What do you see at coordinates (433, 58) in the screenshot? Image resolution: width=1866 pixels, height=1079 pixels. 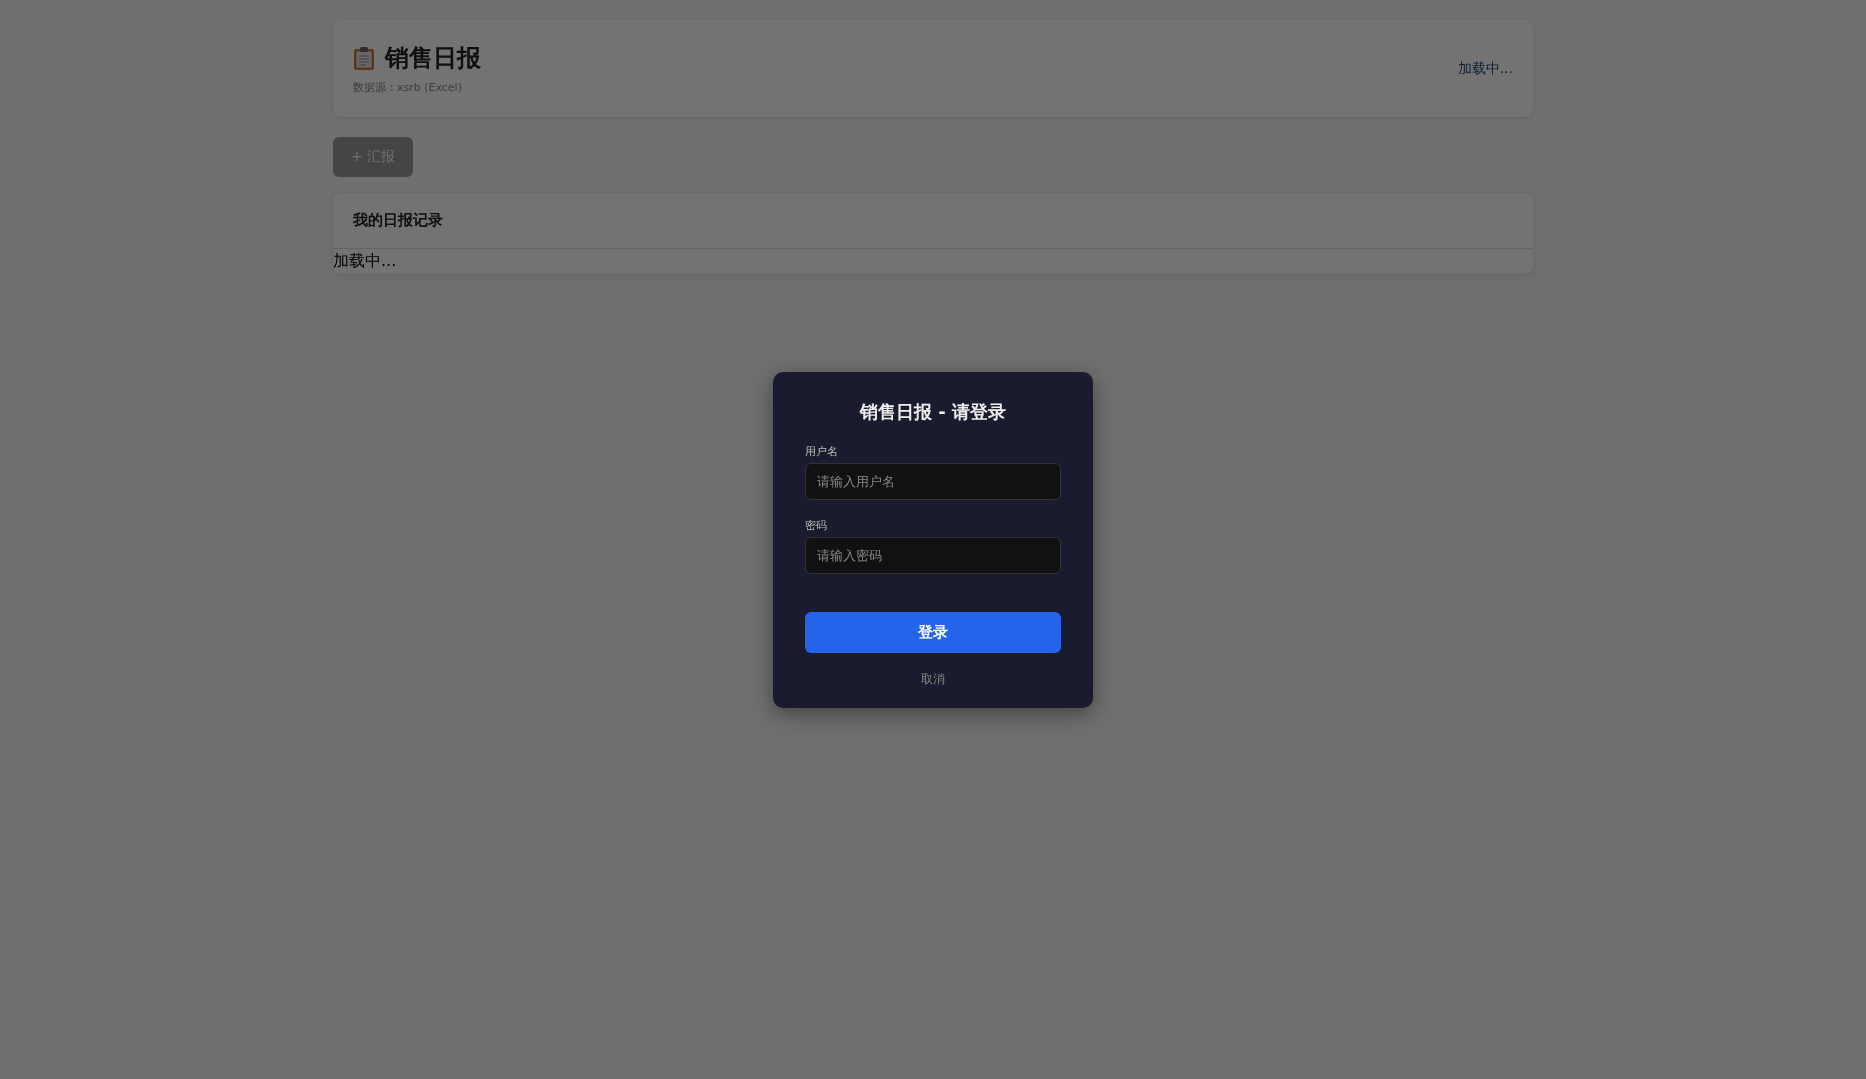 I see `page-title: 销售日报` at bounding box center [433, 58].